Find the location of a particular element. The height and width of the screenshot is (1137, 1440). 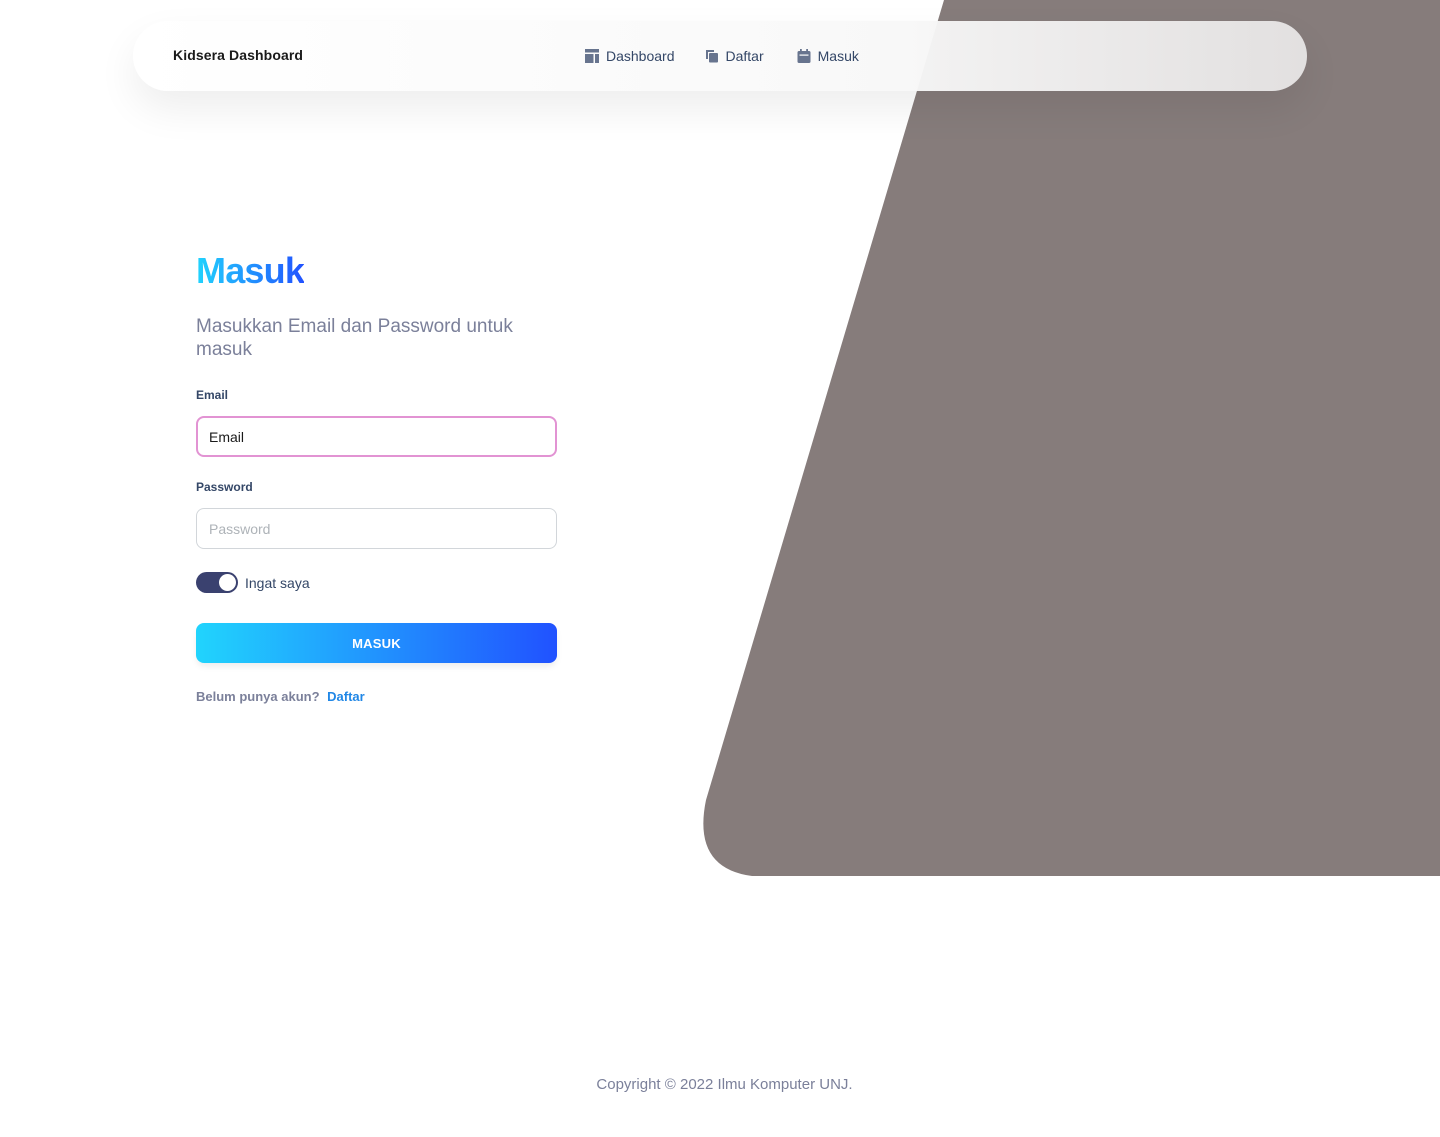

password-label: Password is located at coordinates (224, 487).